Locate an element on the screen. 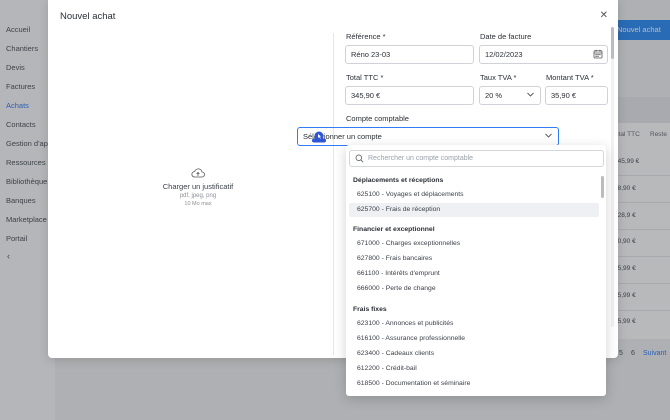 The image size is (670, 420). account-option: 616100 - Assurance professionnelle is located at coordinates (474, 339).